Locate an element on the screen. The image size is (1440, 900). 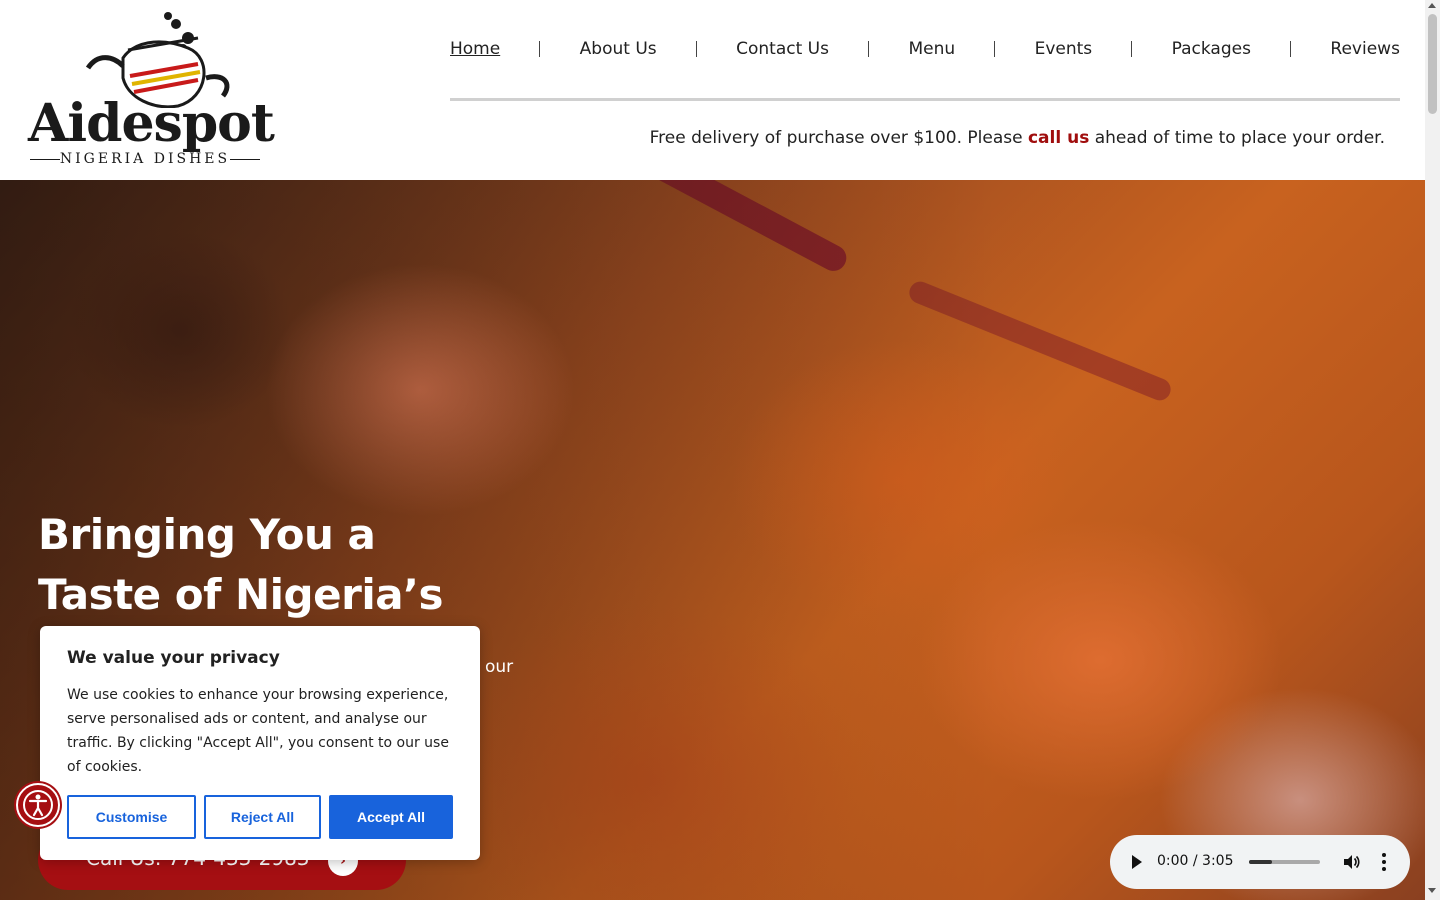
accept-all-button: Accept All is located at coordinates (391, 817).